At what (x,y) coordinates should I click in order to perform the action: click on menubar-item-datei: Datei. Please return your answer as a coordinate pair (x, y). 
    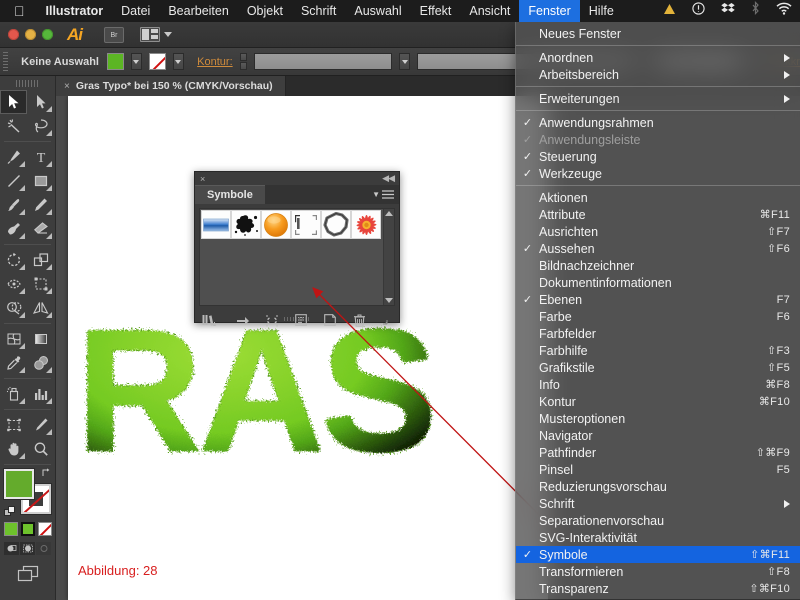
    Looking at the image, I should click on (135, 11).